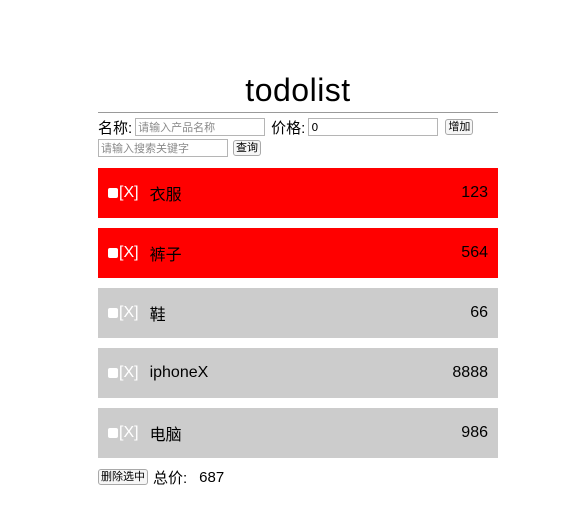 This screenshot has width=572, height=510. What do you see at coordinates (474, 432) in the screenshot?
I see `item-price: 986` at bounding box center [474, 432].